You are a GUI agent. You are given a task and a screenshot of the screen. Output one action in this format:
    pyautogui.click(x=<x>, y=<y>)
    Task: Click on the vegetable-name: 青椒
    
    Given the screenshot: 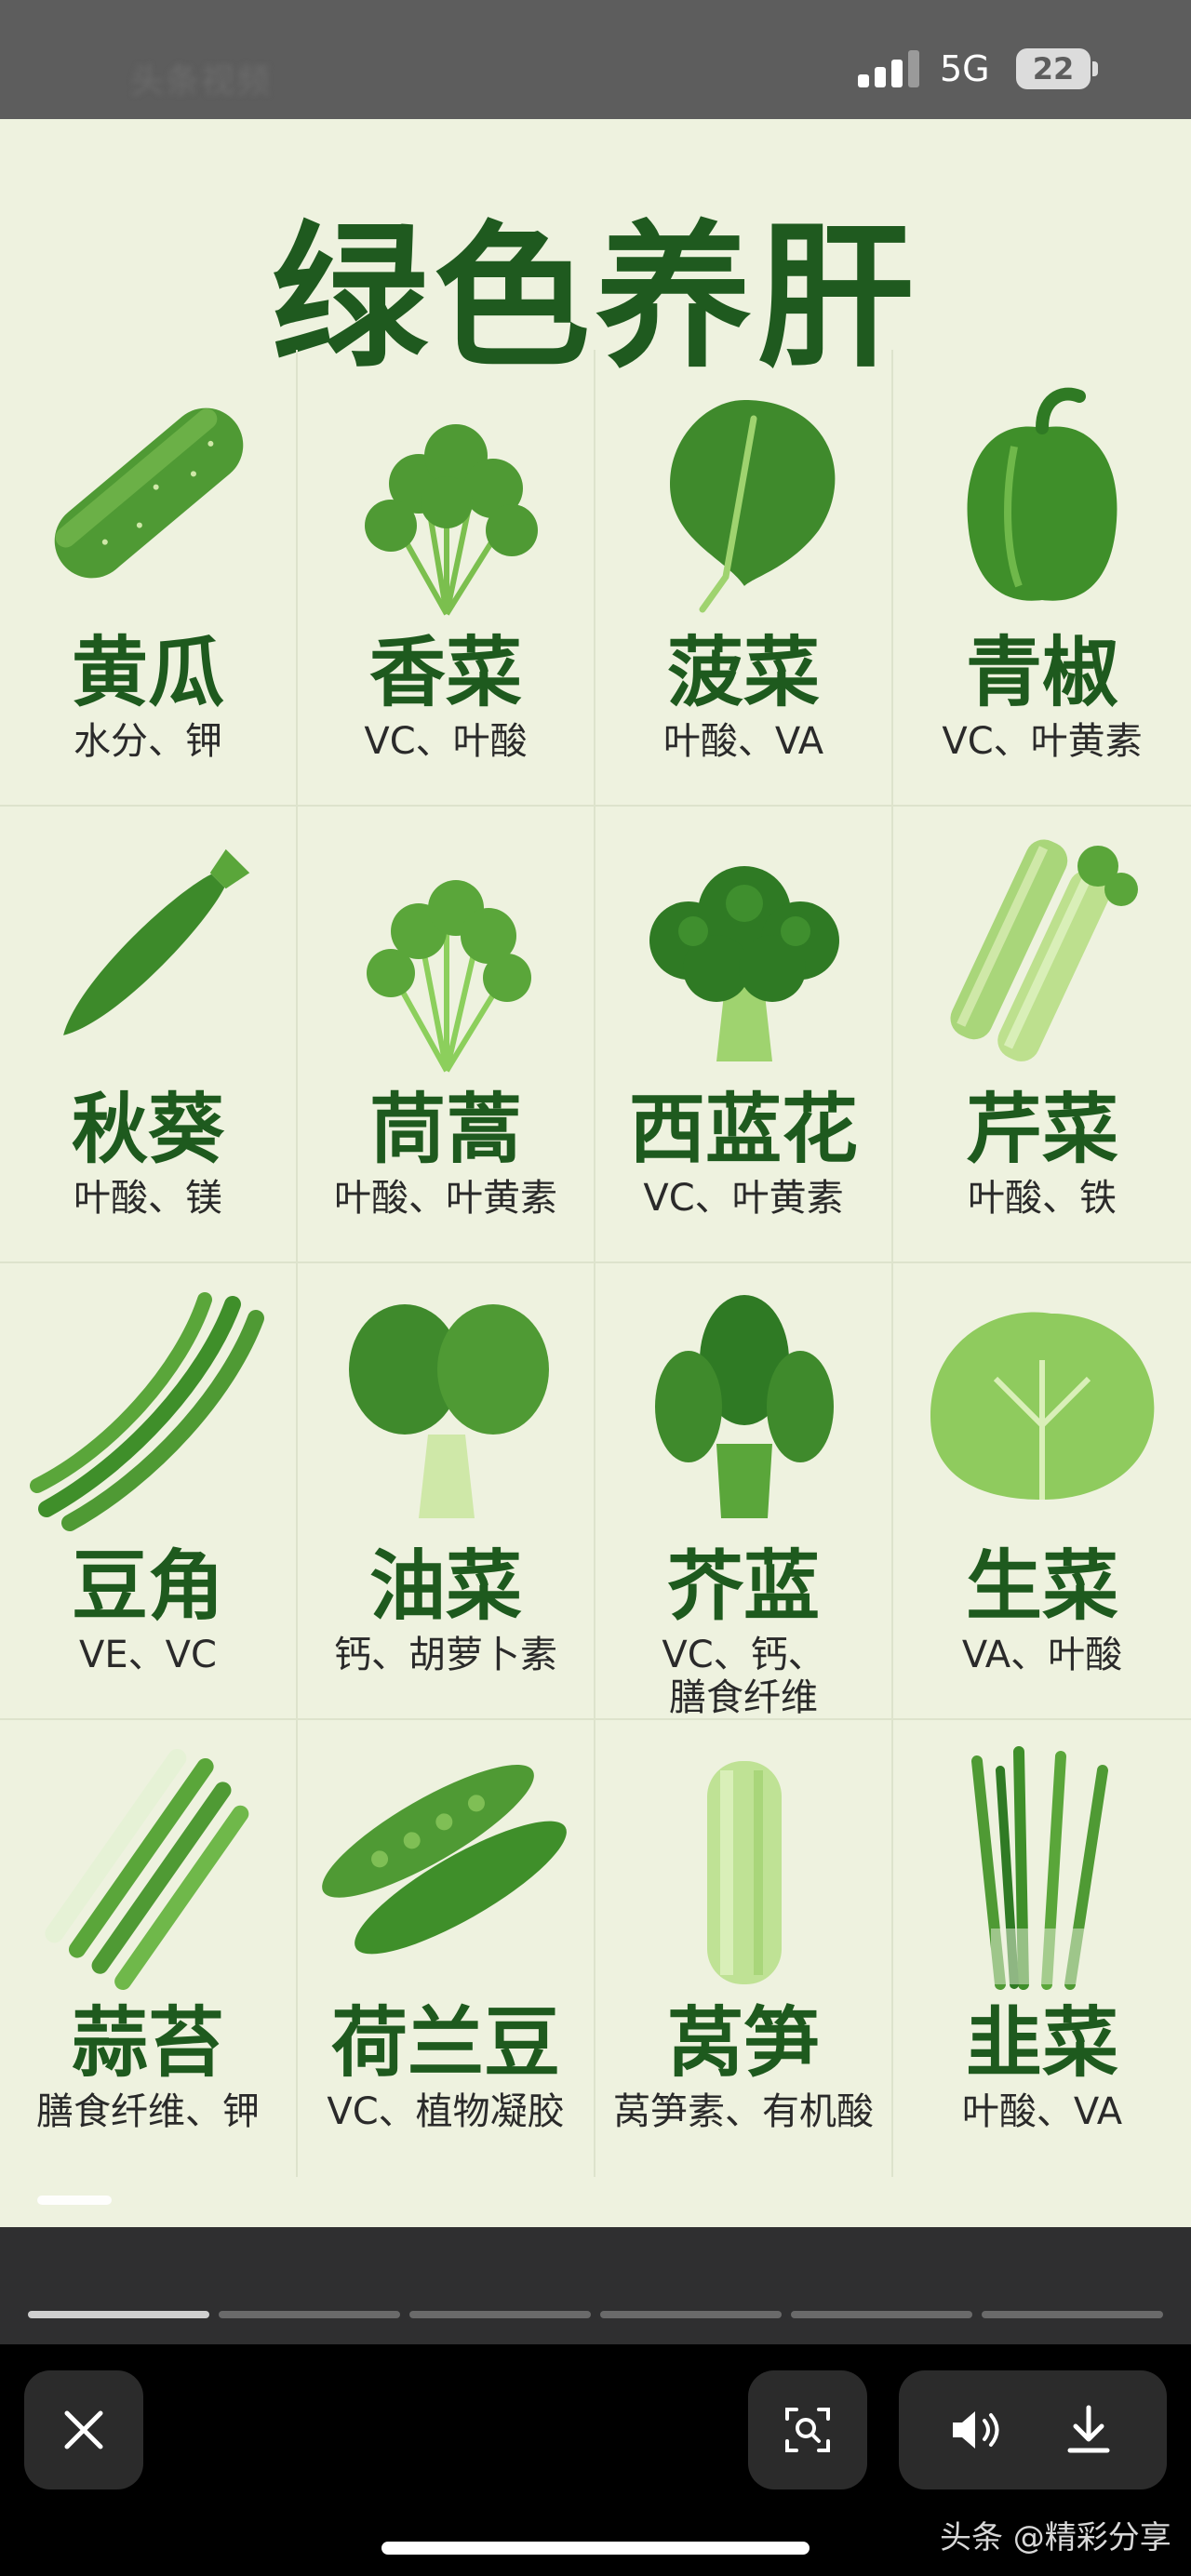 What is the action you would take?
    pyautogui.click(x=1041, y=673)
    